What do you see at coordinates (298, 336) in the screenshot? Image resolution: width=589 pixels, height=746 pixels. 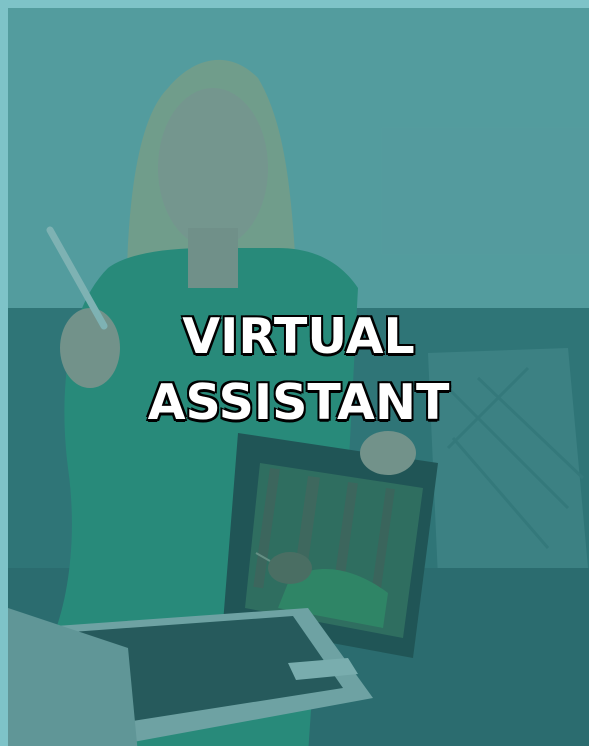 I see `headline-line-1: VIRTUAL` at bounding box center [298, 336].